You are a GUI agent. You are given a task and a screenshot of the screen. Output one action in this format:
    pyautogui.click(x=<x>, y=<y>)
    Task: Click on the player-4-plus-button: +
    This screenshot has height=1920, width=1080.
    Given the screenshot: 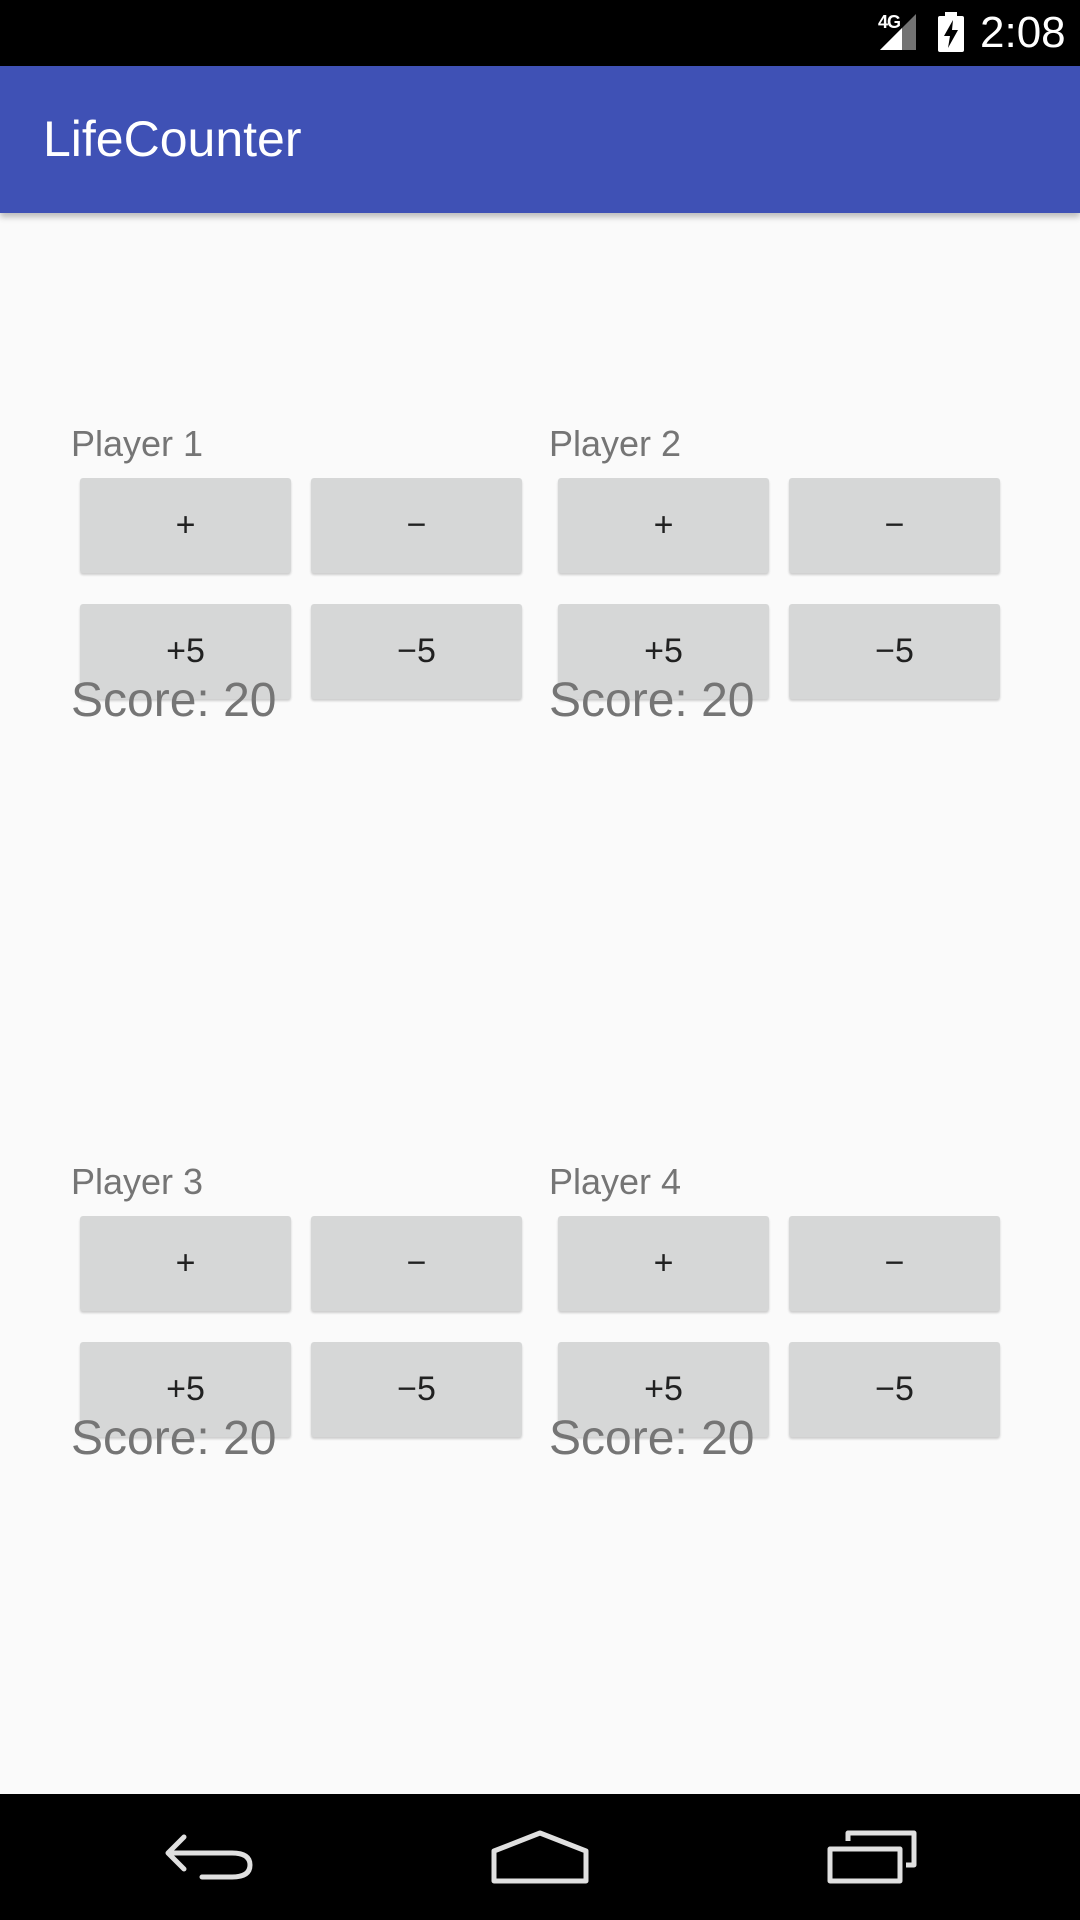 What is the action you would take?
    pyautogui.click(x=663, y=1263)
    